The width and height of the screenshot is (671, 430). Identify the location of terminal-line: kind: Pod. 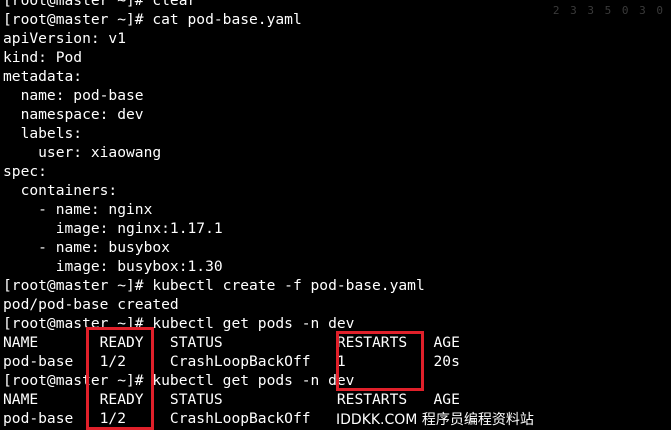
(43, 57).